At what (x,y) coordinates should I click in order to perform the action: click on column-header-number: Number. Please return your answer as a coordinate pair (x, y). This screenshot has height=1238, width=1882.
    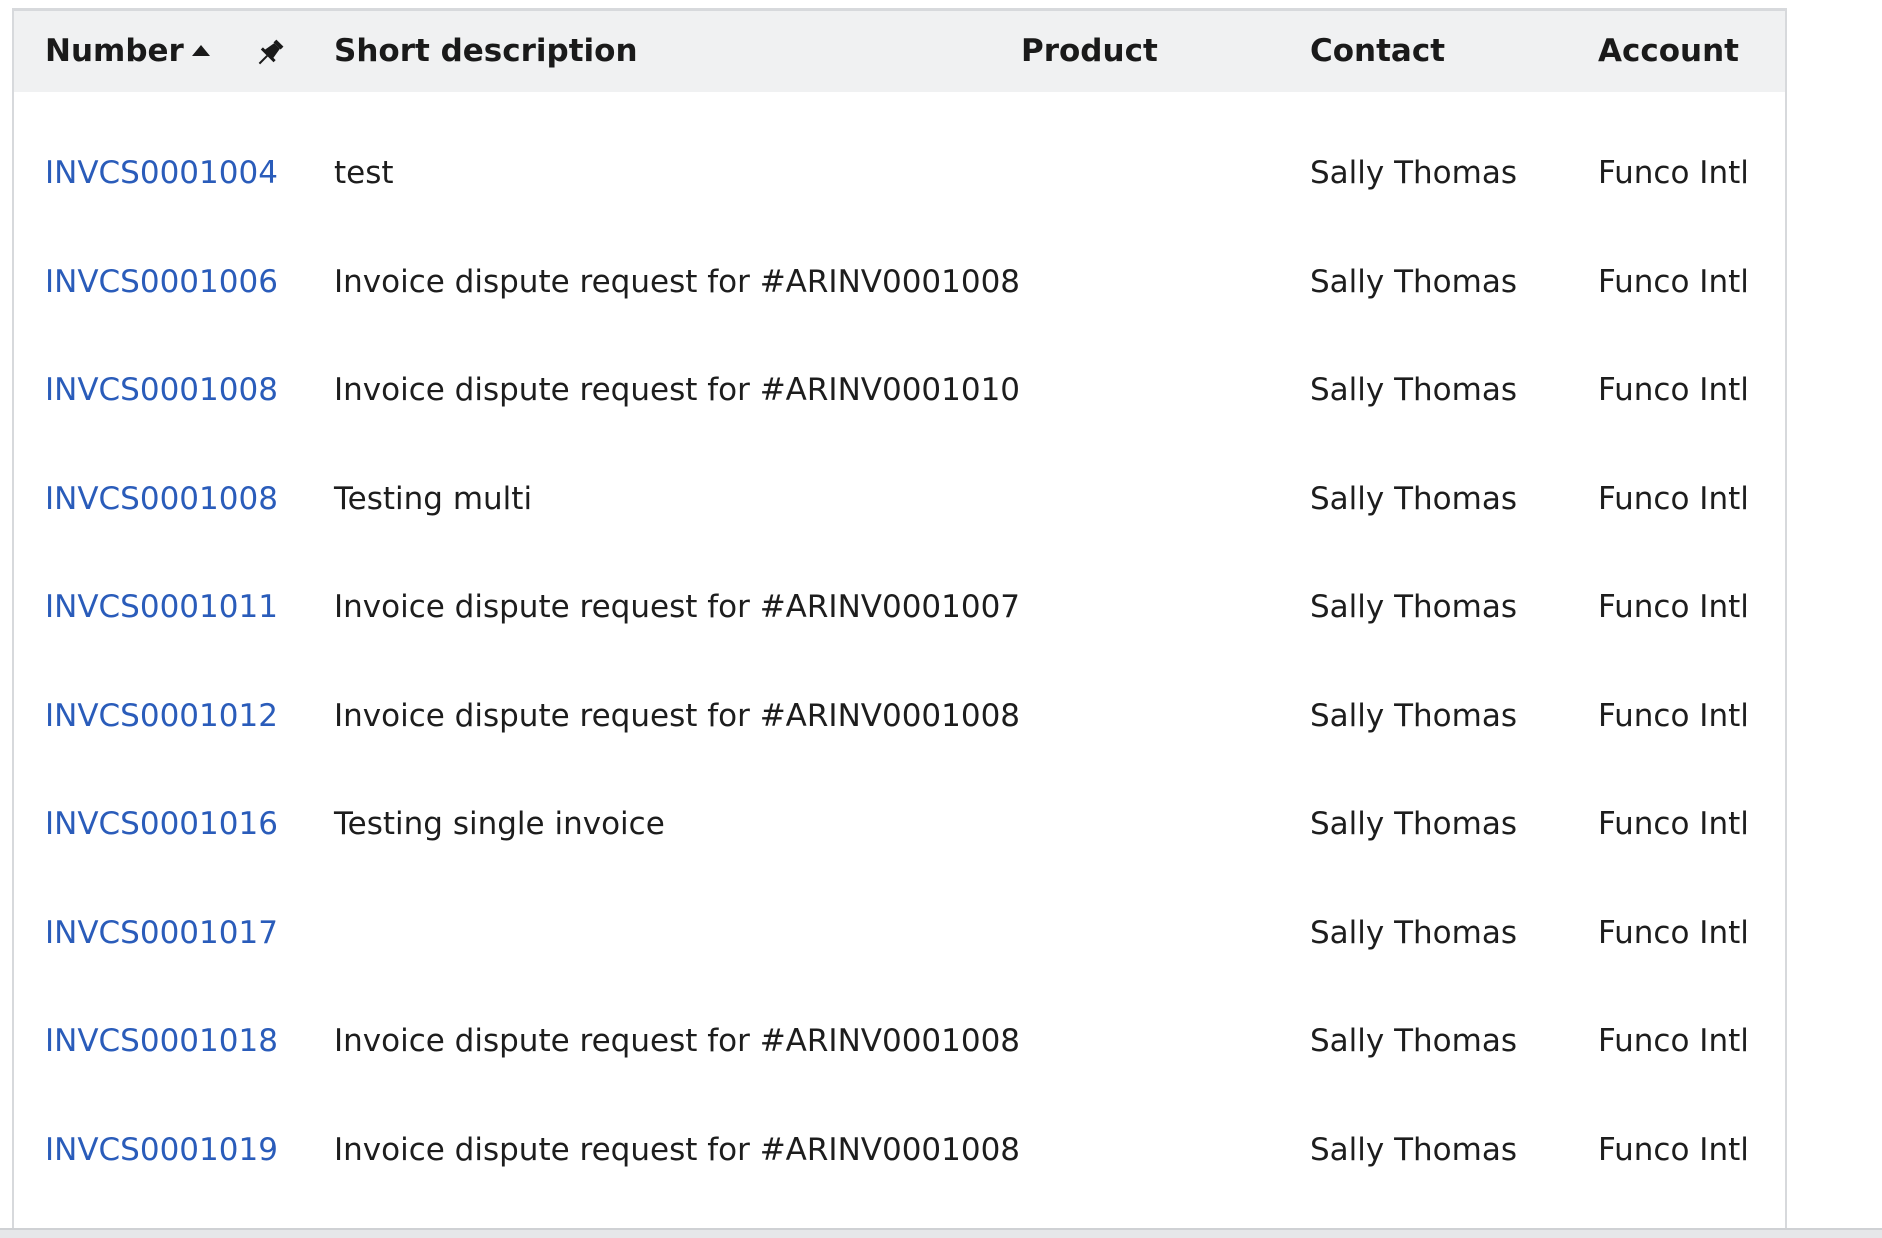
    Looking at the image, I should click on (127, 51).